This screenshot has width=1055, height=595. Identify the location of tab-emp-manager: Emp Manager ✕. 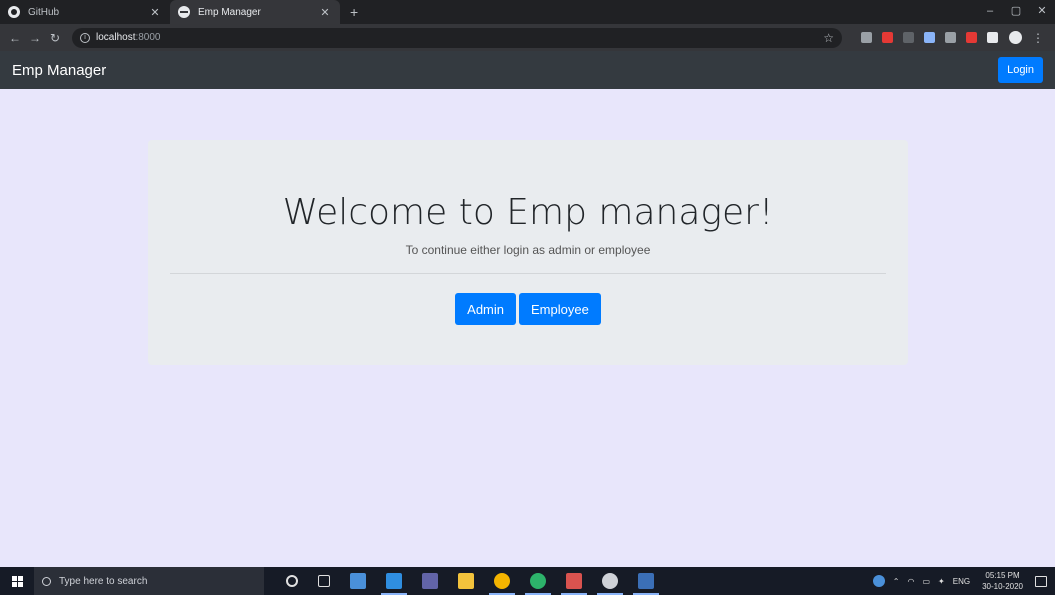
(255, 12).